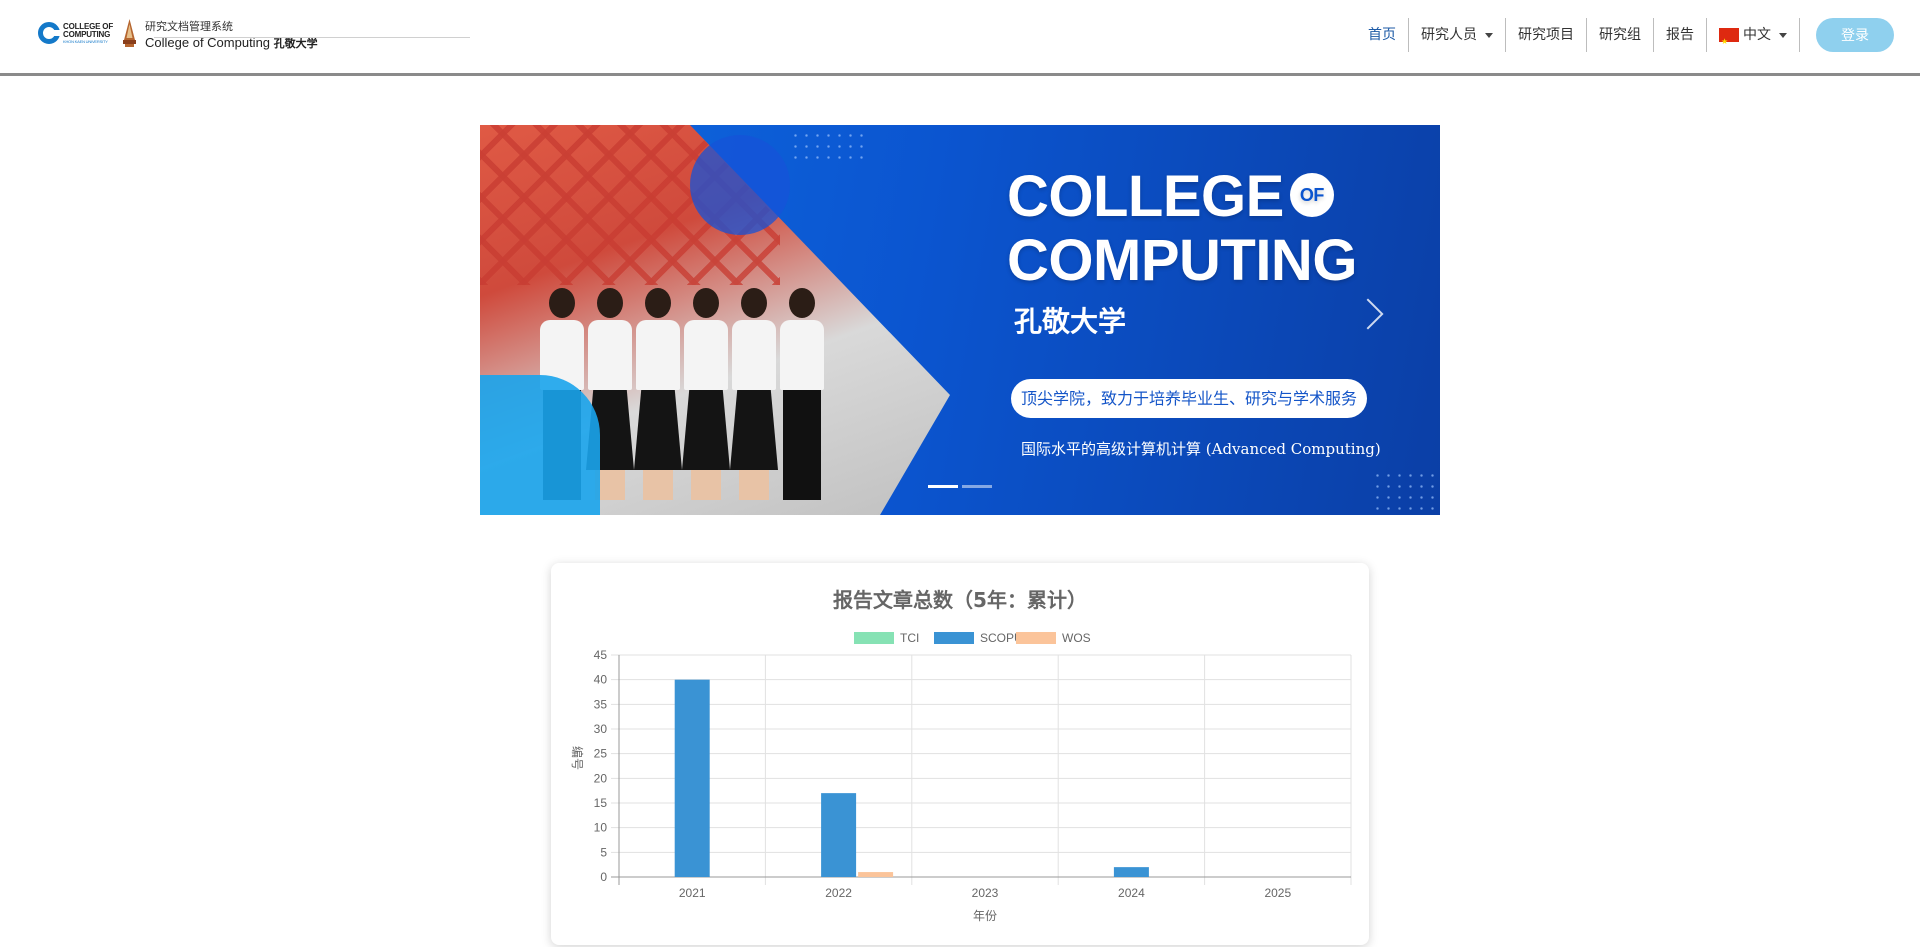 Image resolution: width=1920 pixels, height=947 pixels. I want to click on y-tick-label: 40, so click(601, 680).